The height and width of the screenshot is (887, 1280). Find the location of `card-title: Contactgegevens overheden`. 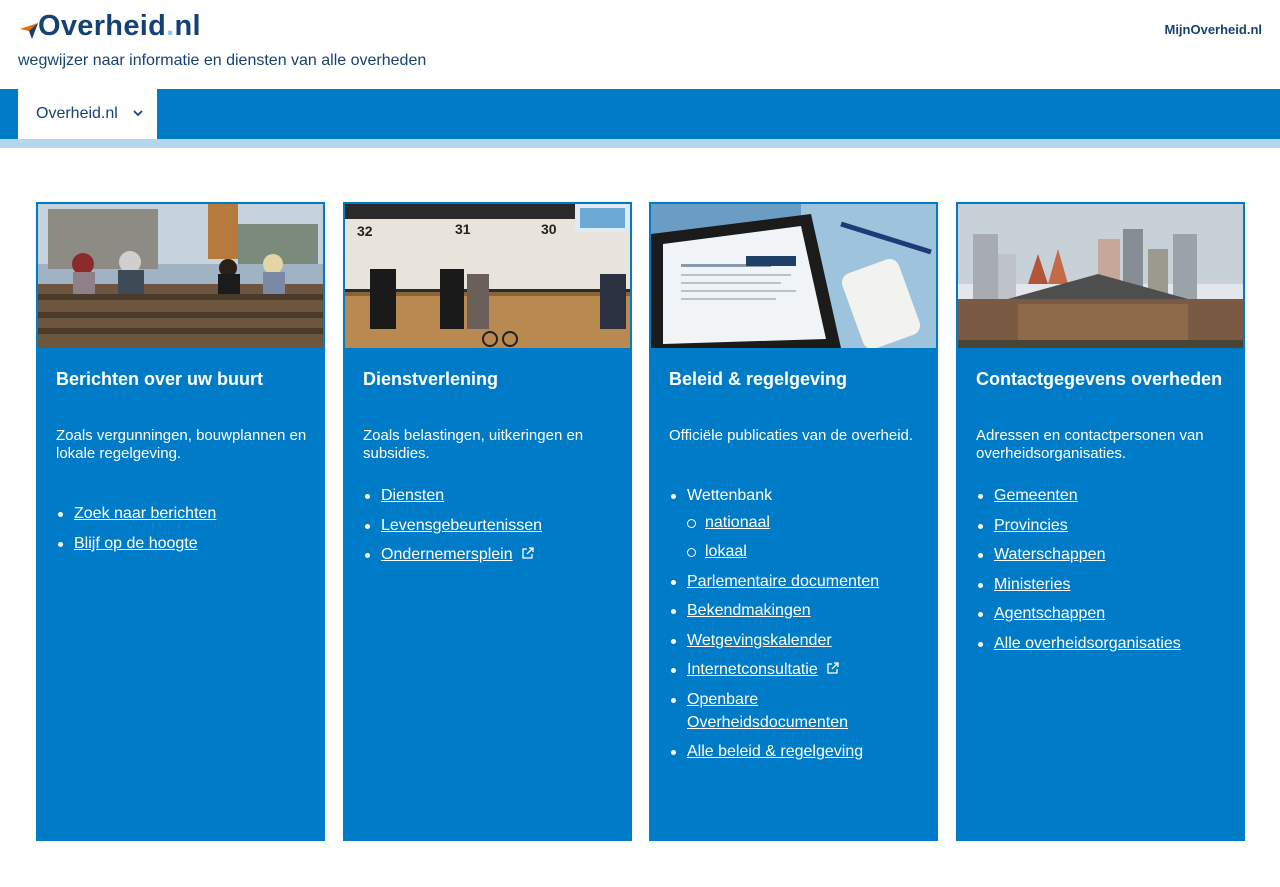

card-title: Contactgegevens overheden is located at coordinates (1099, 379).